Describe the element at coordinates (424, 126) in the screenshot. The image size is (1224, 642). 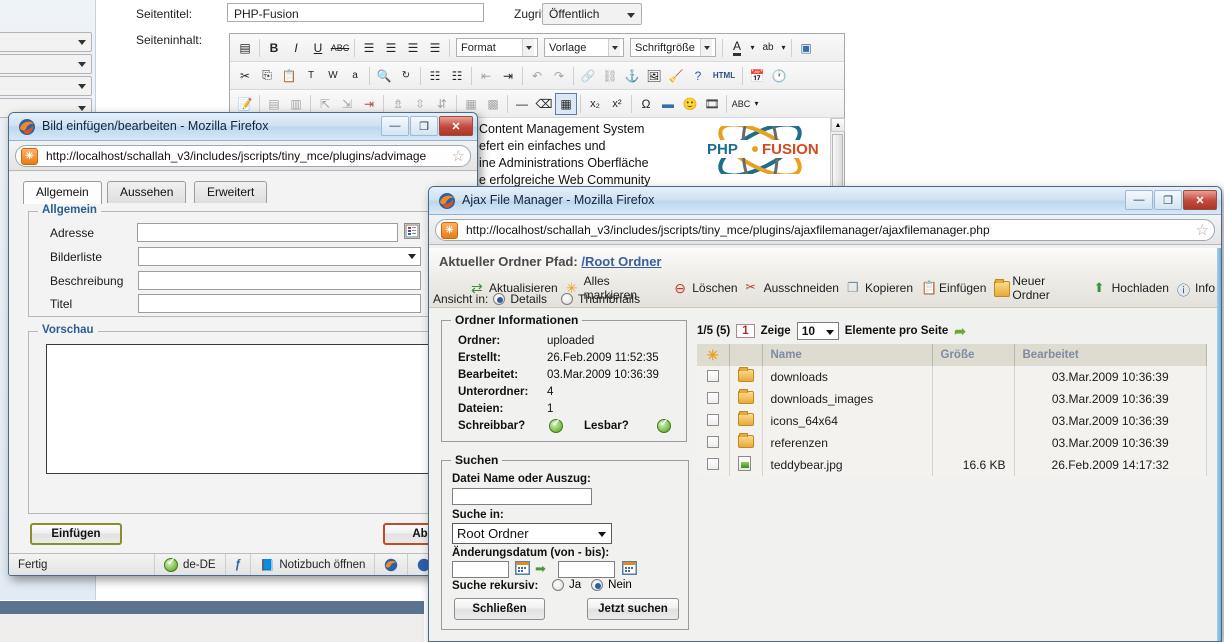
I see `maximize-button: ❐` at that location.